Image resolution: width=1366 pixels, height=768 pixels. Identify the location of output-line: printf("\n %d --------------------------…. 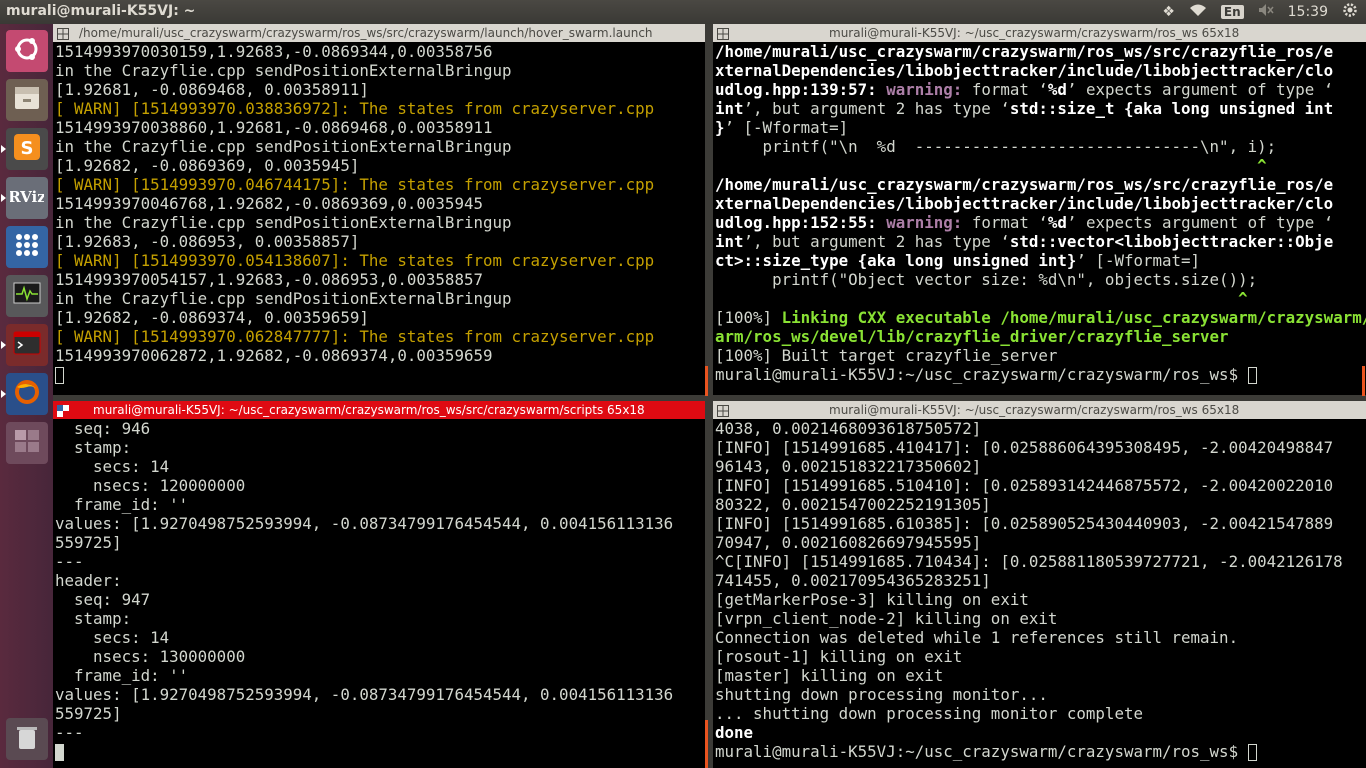
(996, 146).